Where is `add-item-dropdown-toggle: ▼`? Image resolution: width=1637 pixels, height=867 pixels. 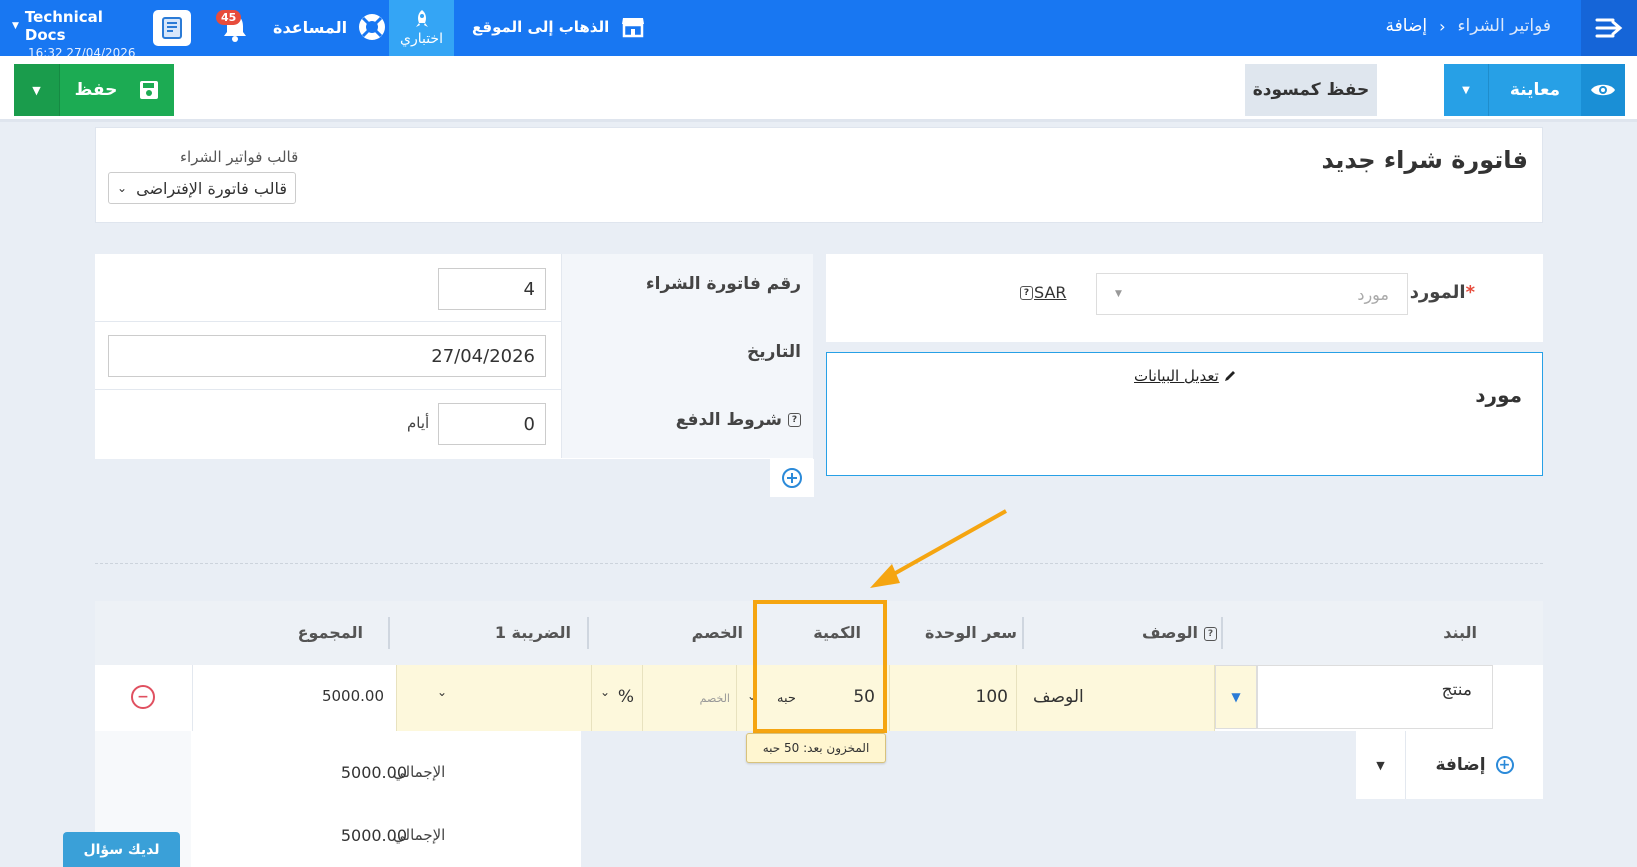
add-item-dropdown-toggle: ▼ is located at coordinates (1381, 765).